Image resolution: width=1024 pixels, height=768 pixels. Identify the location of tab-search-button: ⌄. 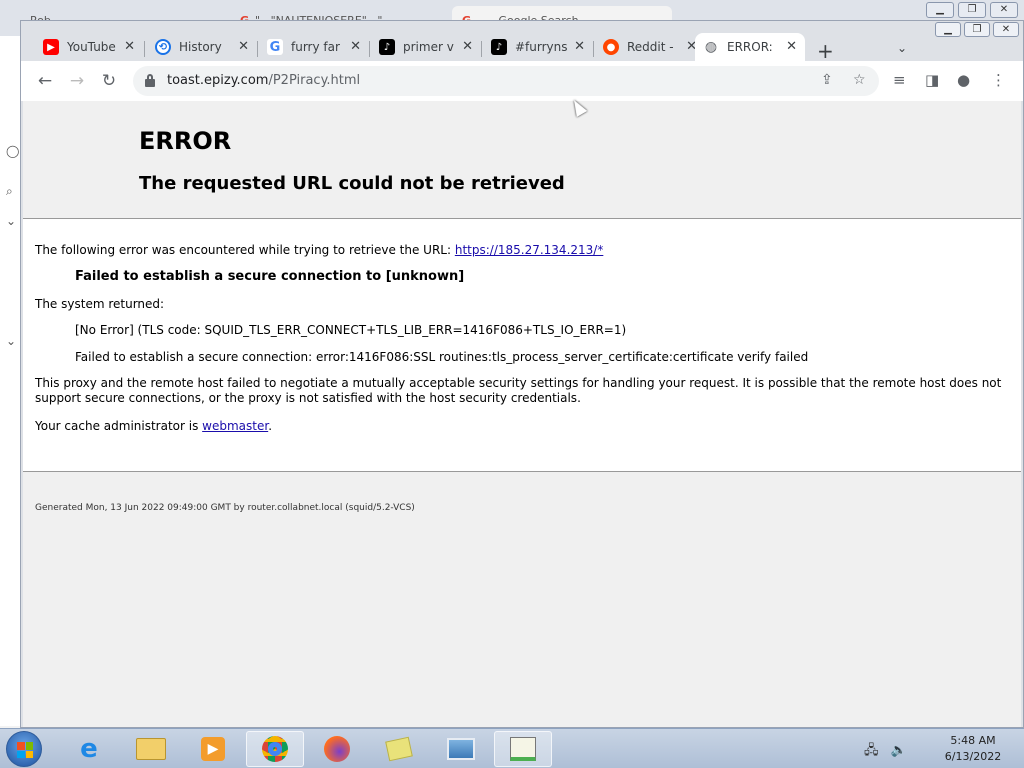
(902, 48).